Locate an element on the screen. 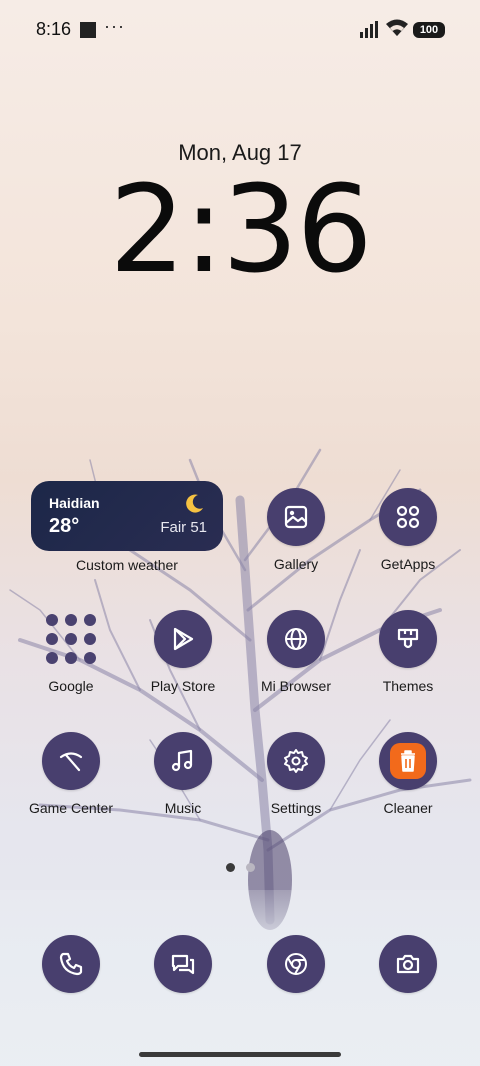  app-settings: Settings is located at coordinates (296, 774).